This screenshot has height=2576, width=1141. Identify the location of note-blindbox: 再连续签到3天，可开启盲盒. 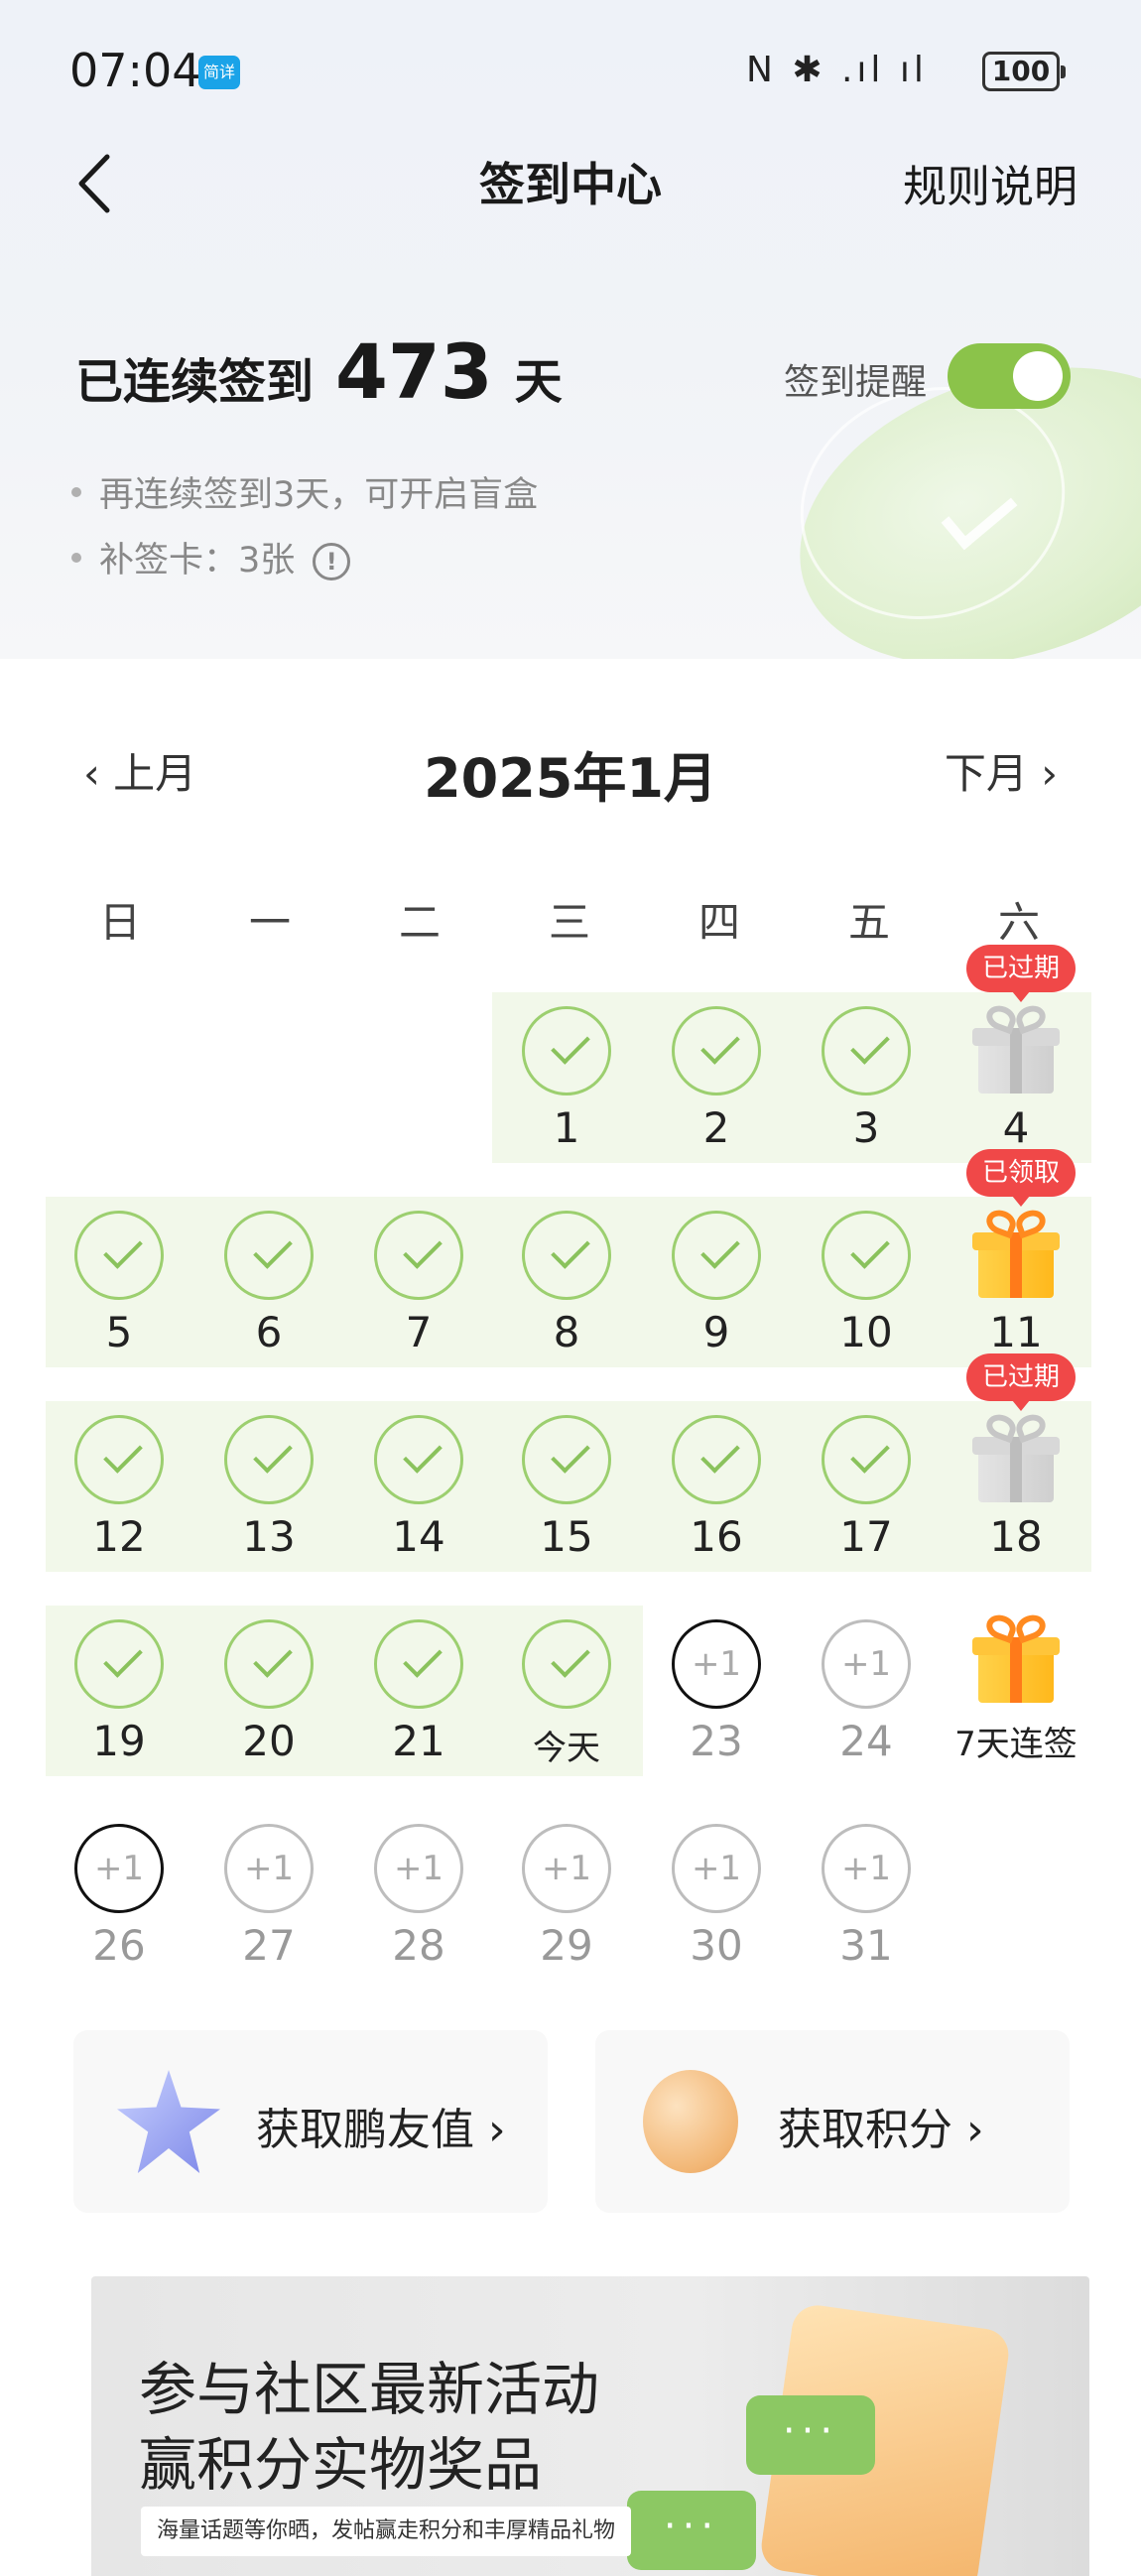
(304, 492).